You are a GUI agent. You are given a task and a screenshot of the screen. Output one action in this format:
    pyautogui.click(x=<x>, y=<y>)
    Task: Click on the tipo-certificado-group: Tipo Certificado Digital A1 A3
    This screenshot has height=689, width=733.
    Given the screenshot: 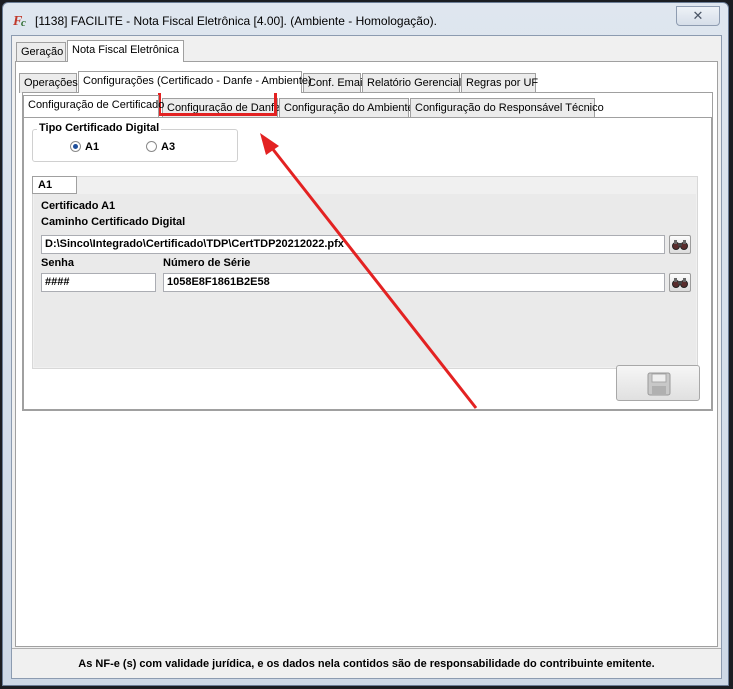 What is the action you would take?
    pyautogui.click(x=135, y=142)
    